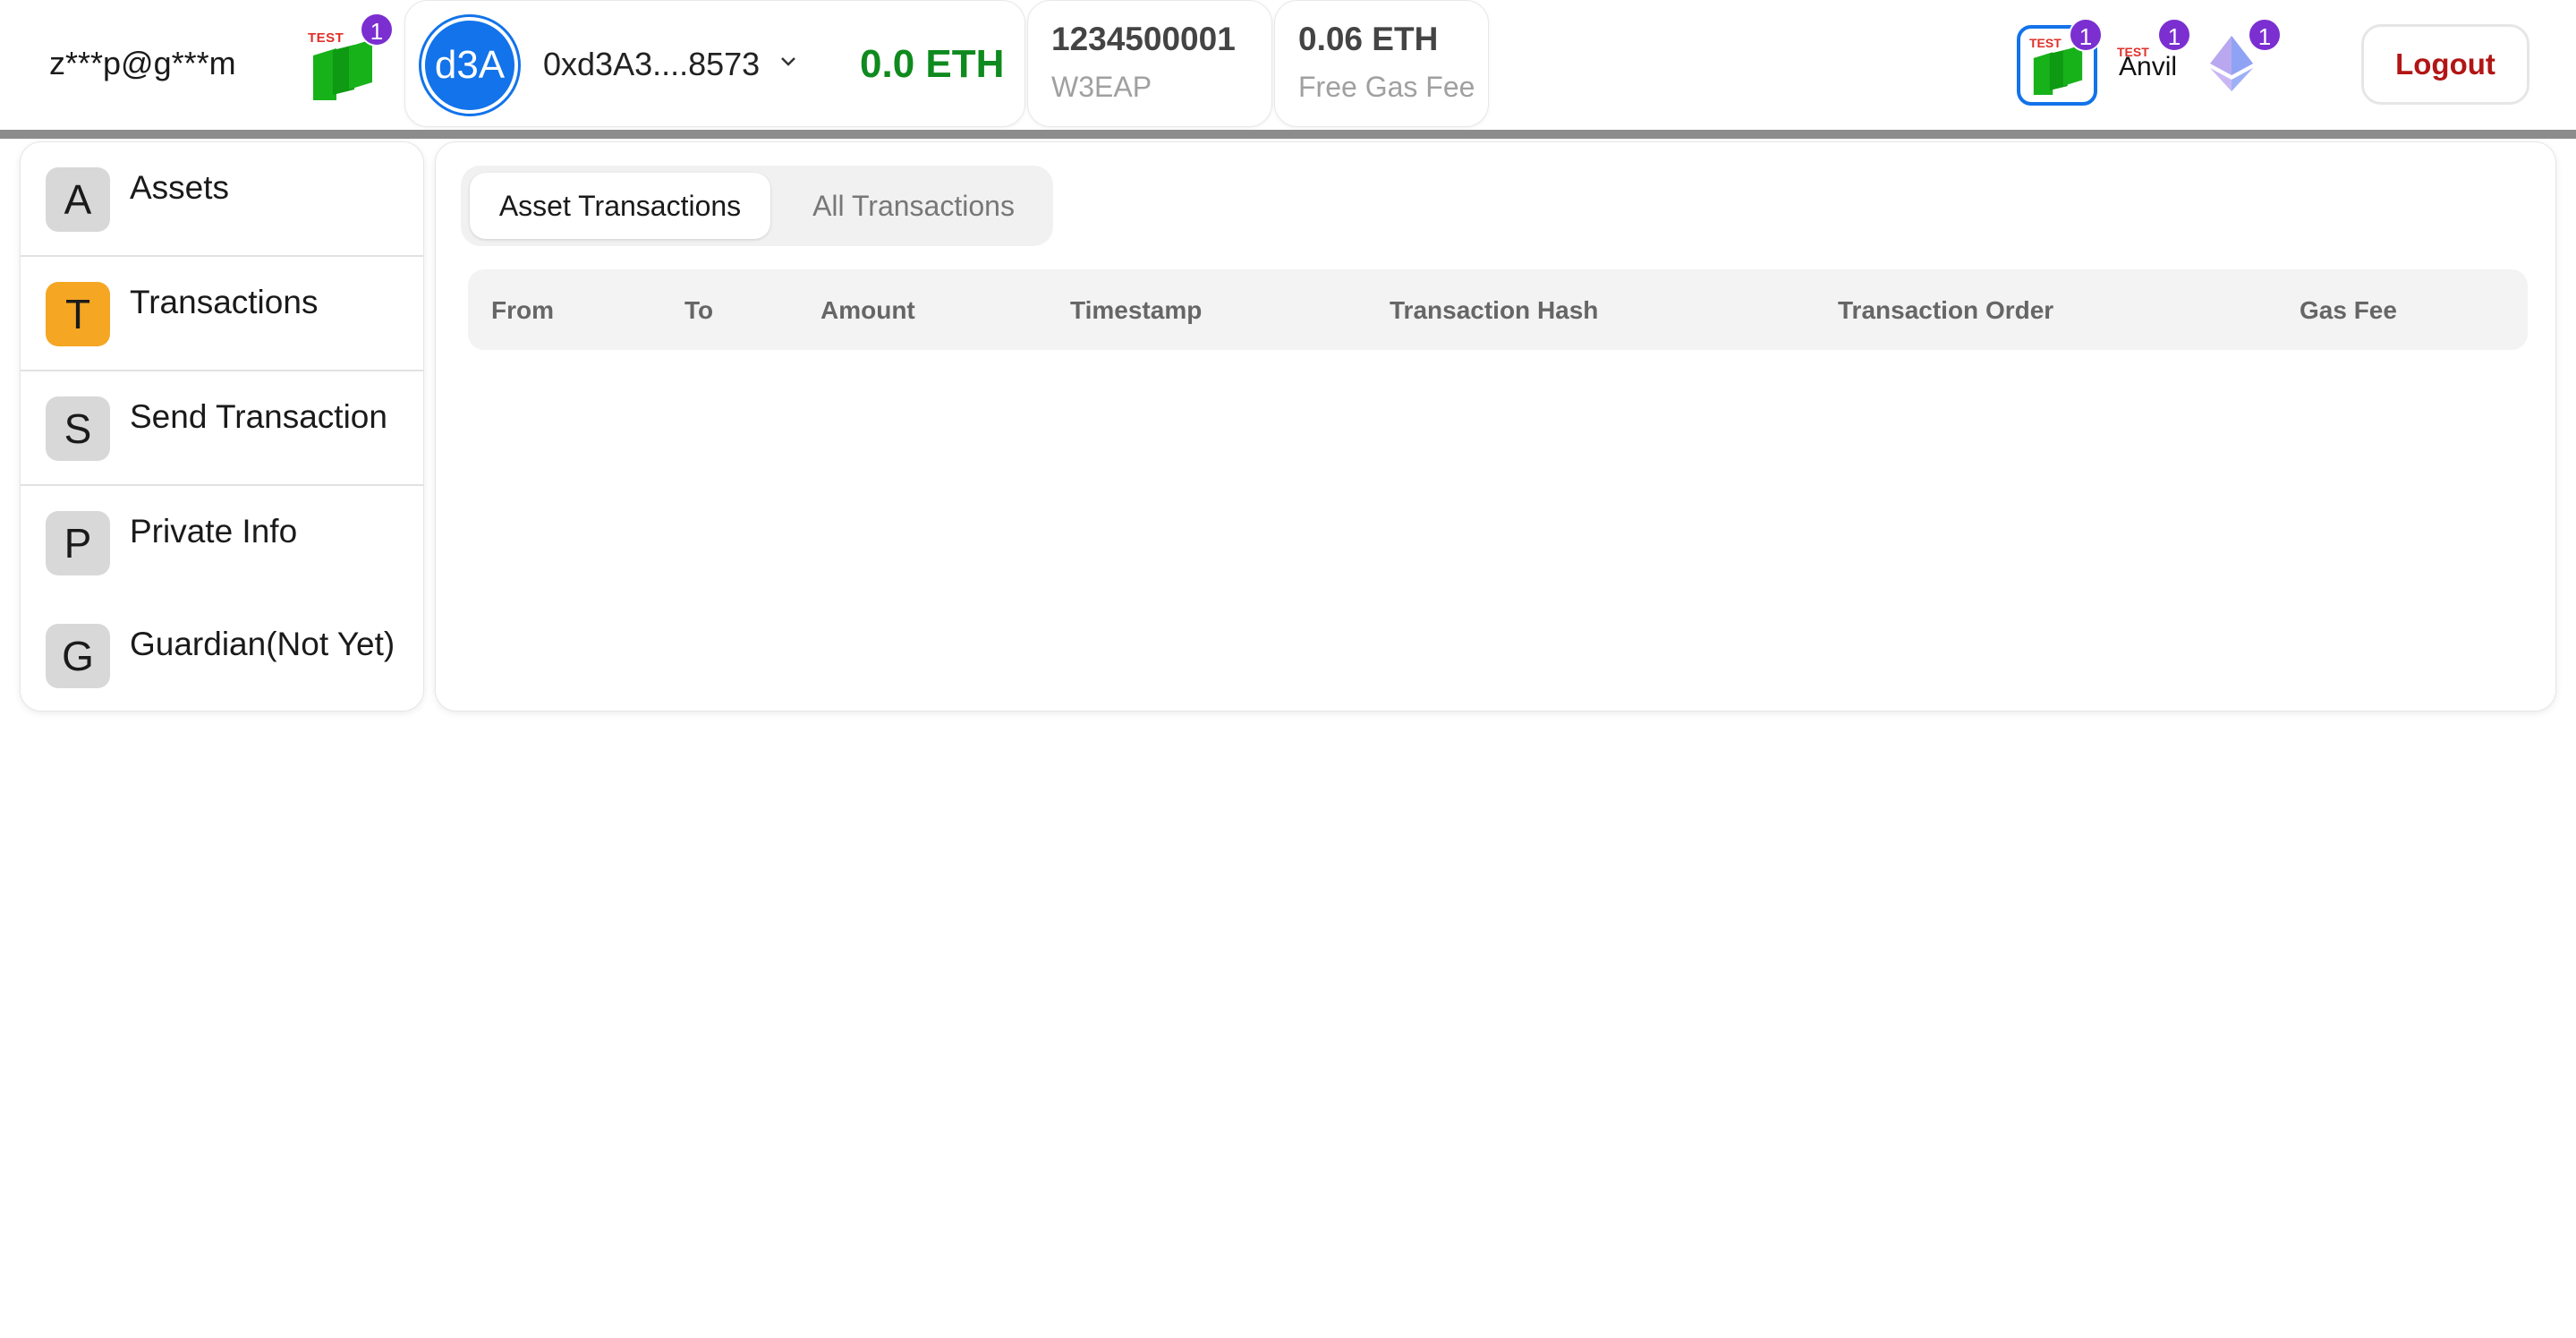 This screenshot has width=2576, height=1338. I want to click on column-header-transaction-hash: Transaction Hash, so click(1494, 310).